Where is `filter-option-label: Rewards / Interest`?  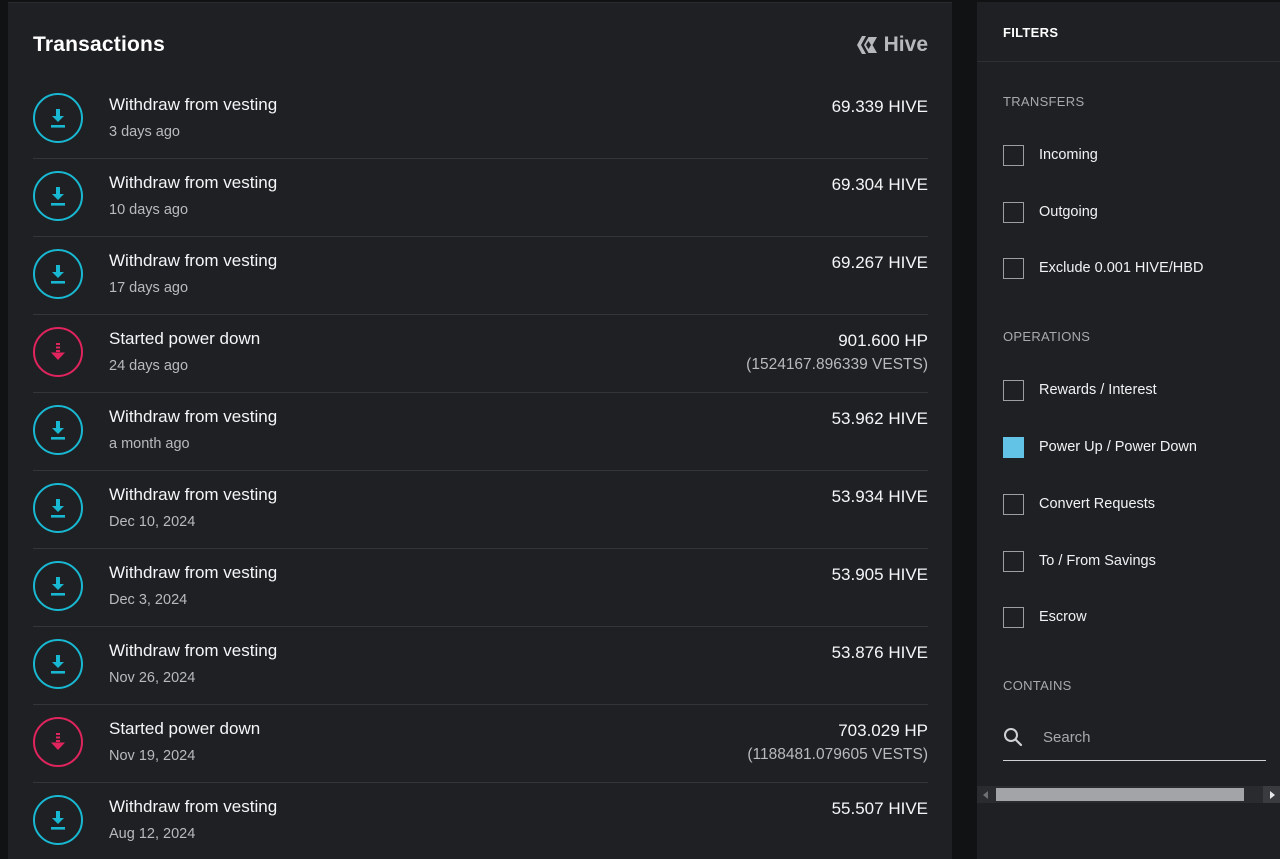
filter-option-label: Rewards / Interest is located at coordinates (1098, 390).